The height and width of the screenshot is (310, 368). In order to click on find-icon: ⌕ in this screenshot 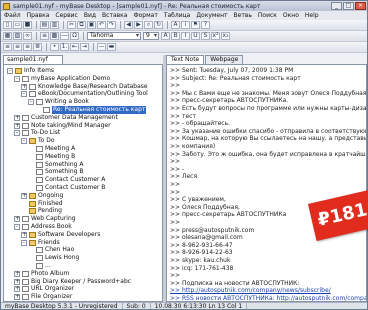, I will do `click(148, 25)`.